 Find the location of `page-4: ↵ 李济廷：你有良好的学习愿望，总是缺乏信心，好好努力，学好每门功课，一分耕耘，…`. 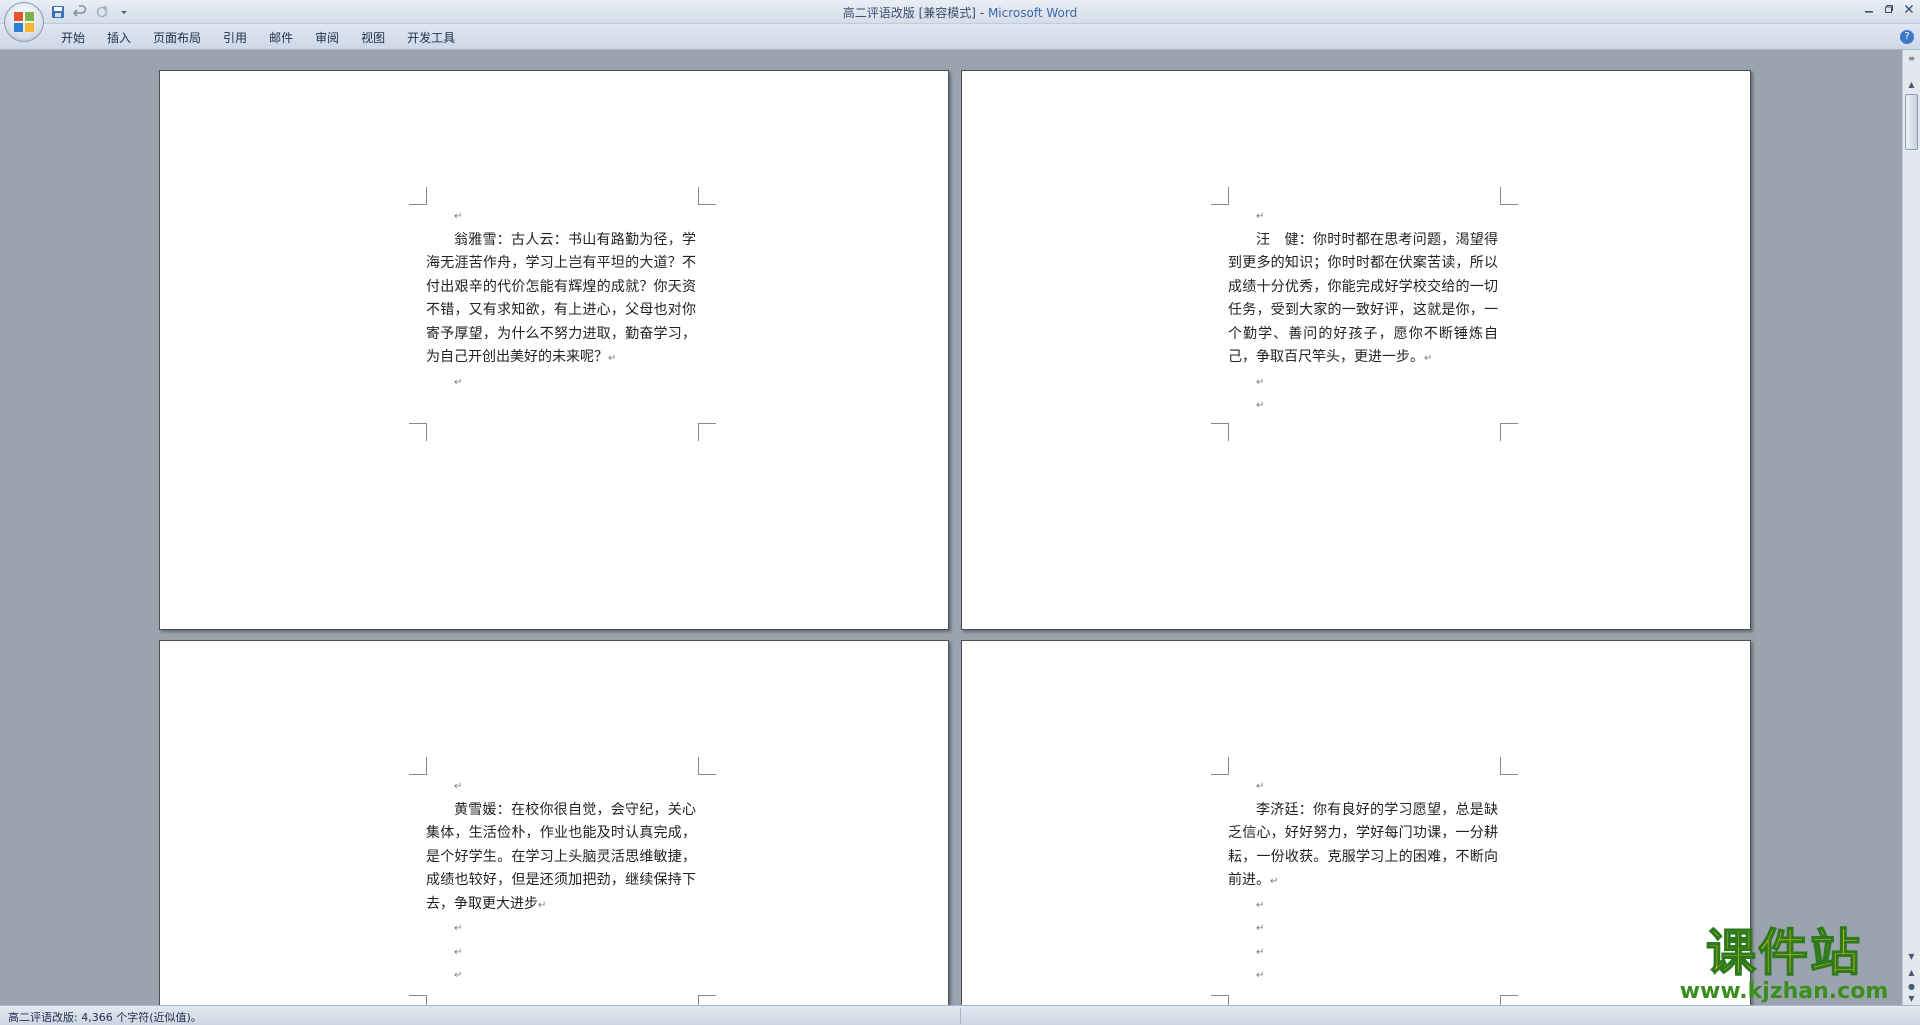

page-4: ↵ 李济廷：你有良好的学习愿望，总是缺乏信心，好好努力，学好每门功课，一分耕耘，… is located at coordinates (1356, 822).